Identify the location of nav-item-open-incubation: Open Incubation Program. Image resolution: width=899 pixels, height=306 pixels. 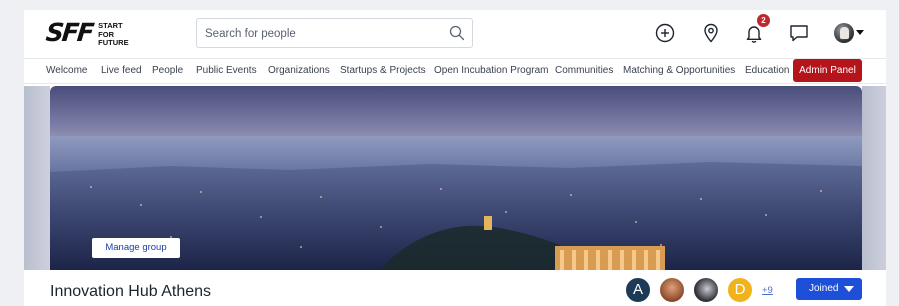
(491, 70).